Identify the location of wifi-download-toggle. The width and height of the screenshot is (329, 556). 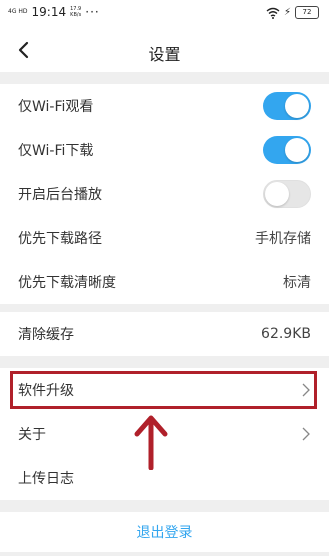
(287, 150).